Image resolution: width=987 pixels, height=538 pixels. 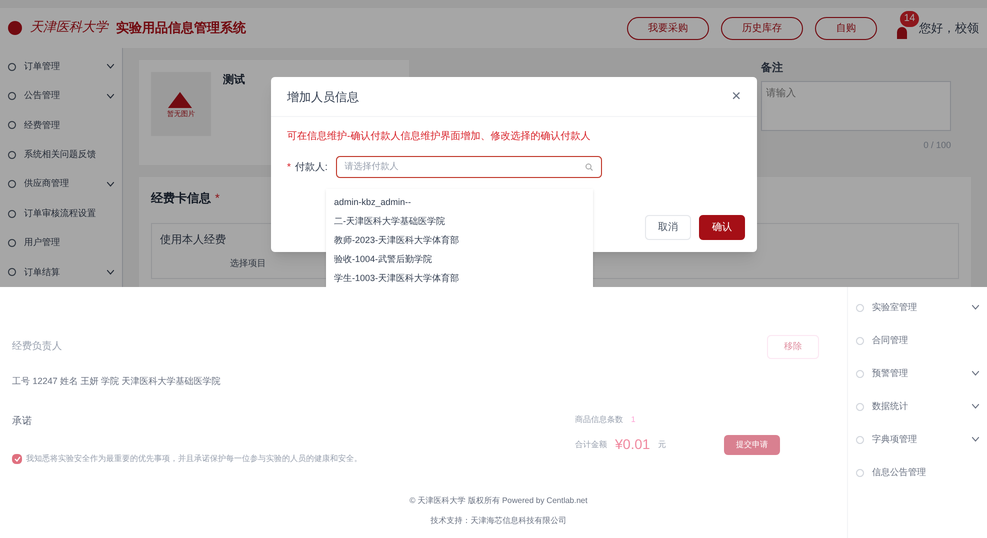 I want to click on menu-item: 订单结算, so click(x=61, y=272).